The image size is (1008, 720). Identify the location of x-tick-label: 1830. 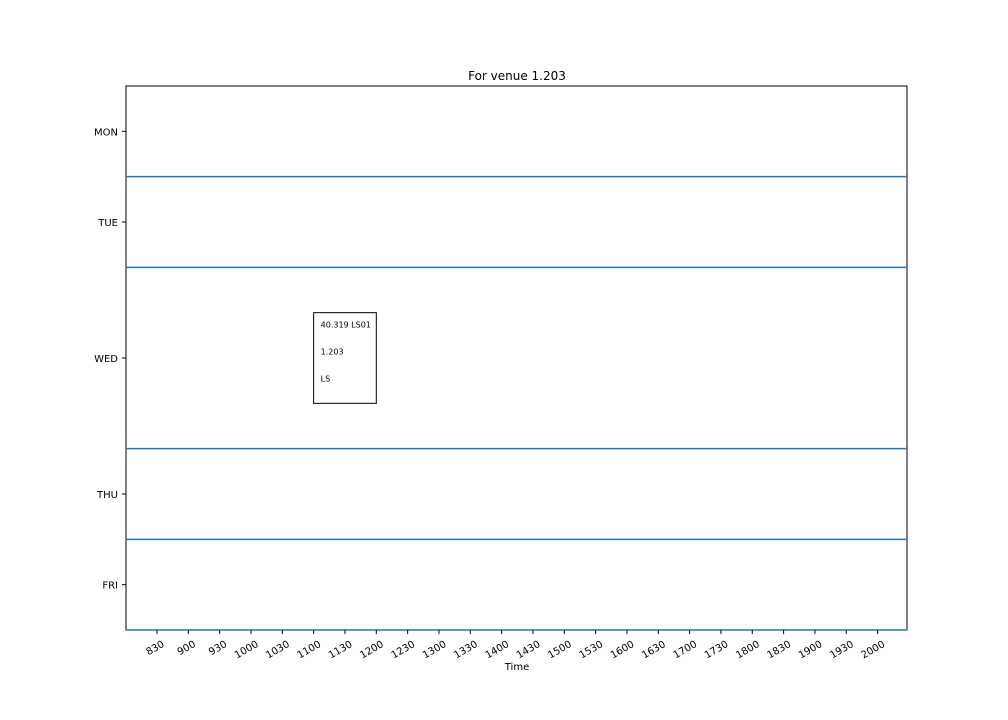
(780, 650).